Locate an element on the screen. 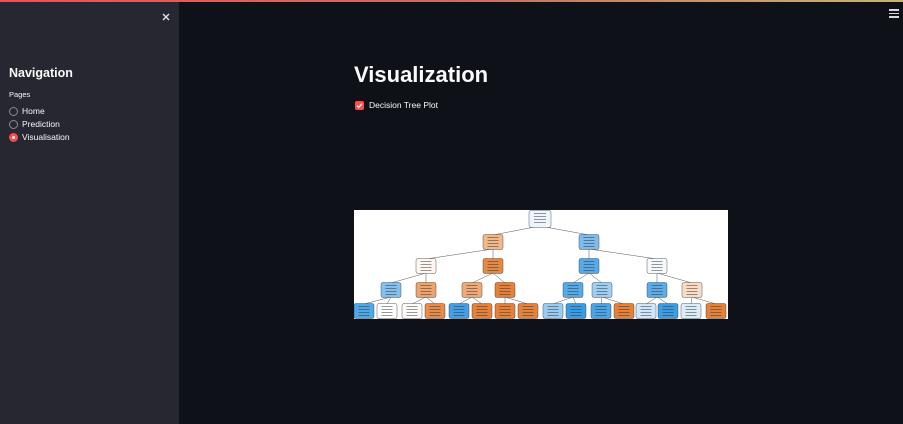  radio-option-prediction: Prediction is located at coordinates (34, 124).